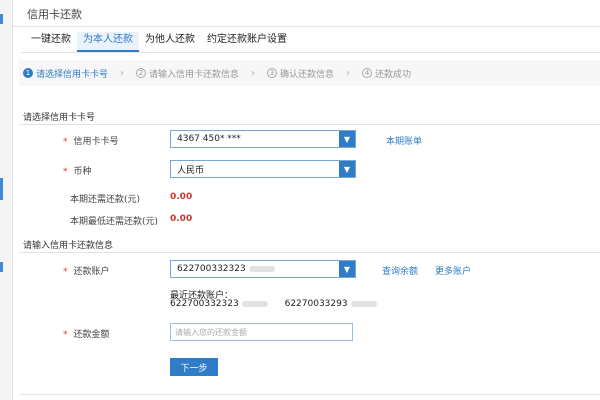  I want to click on repay-account-value: 622700332323, so click(255, 269).